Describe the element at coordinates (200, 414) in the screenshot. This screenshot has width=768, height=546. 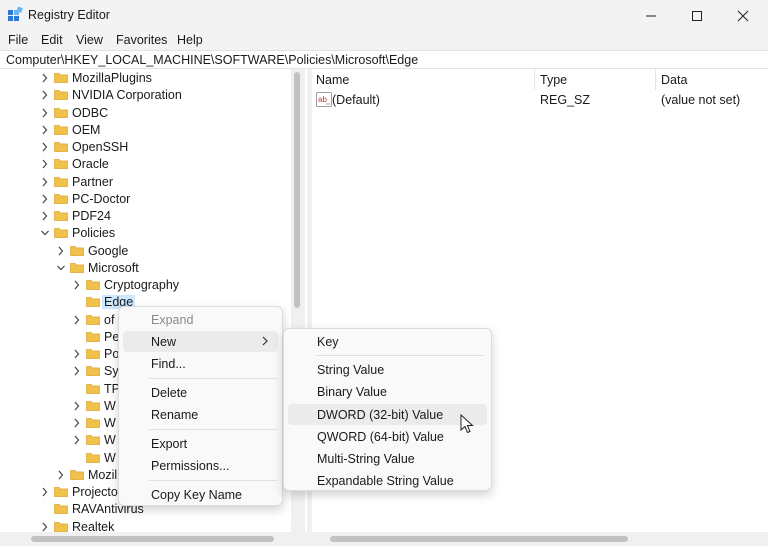
I see `menu-item-rename: Rename` at that location.